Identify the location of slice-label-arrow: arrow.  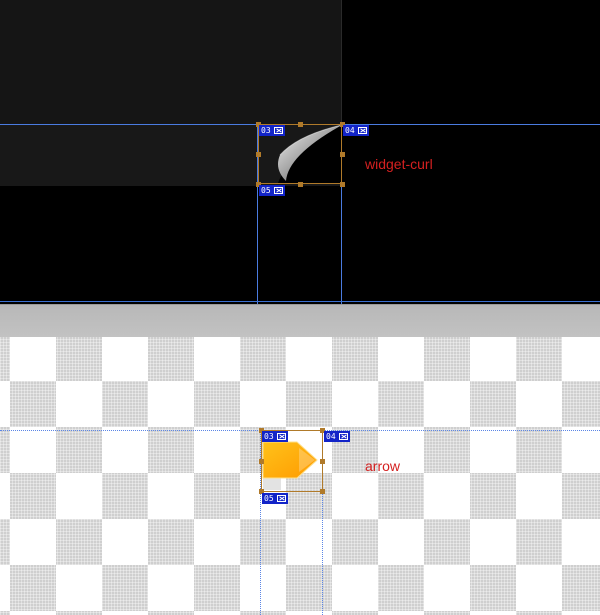
(383, 466).